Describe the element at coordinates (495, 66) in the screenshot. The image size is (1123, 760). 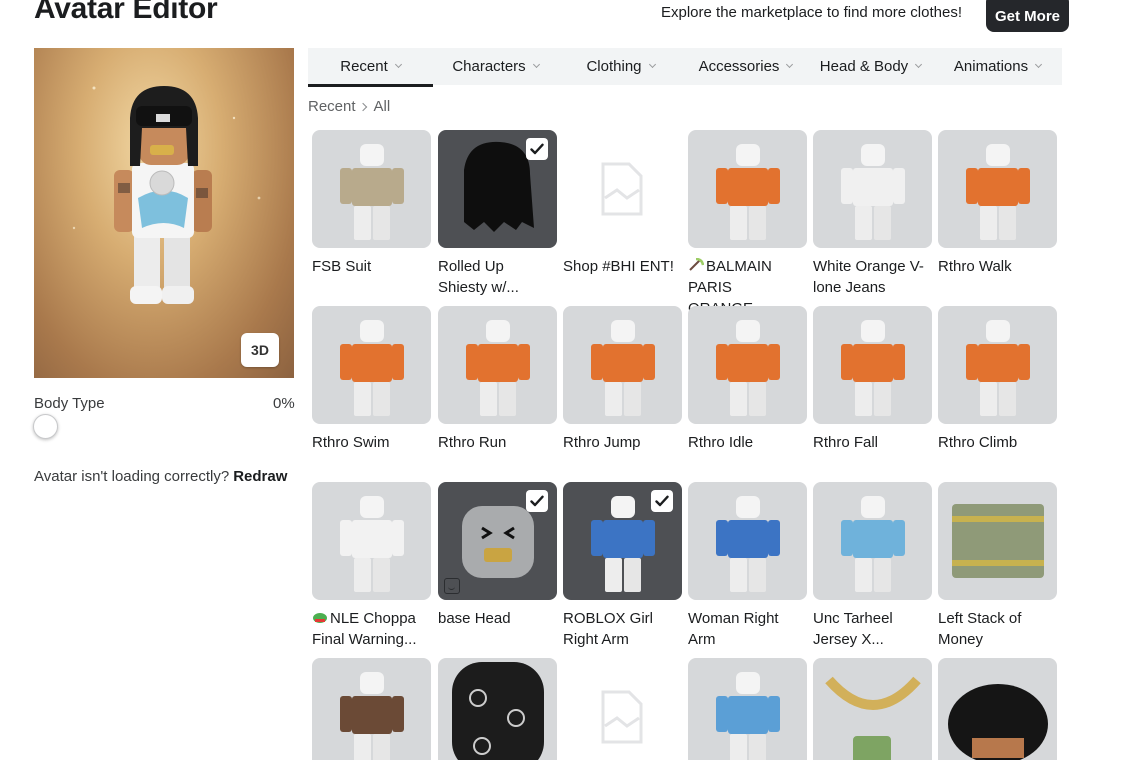
I see `tab-characters: Characters` at that location.